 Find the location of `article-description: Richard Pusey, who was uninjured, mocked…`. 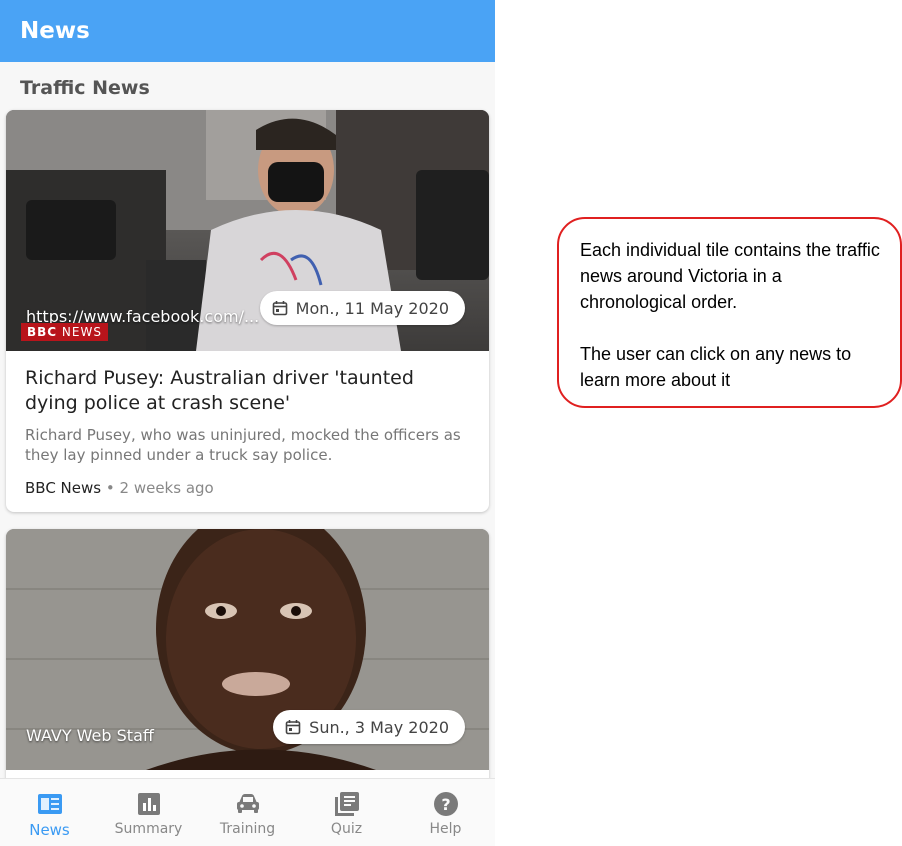

article-description: Richard Pusey, who was uninjured, mocked… is located at coordinates (243, 445).